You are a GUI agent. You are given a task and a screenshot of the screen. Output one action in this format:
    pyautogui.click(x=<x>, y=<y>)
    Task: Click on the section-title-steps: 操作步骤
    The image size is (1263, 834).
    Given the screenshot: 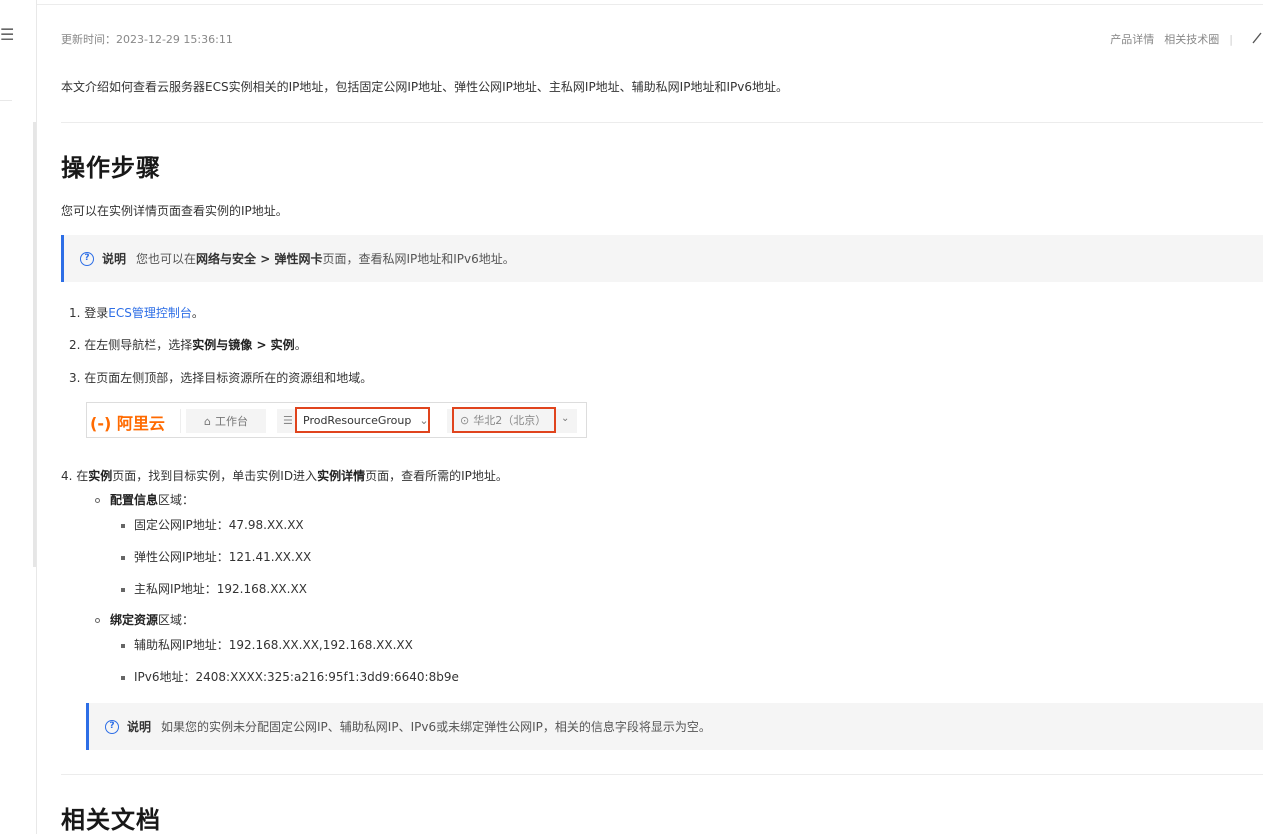 What is the action you would take?
    pyautogui.click(x=111, y=168)
    